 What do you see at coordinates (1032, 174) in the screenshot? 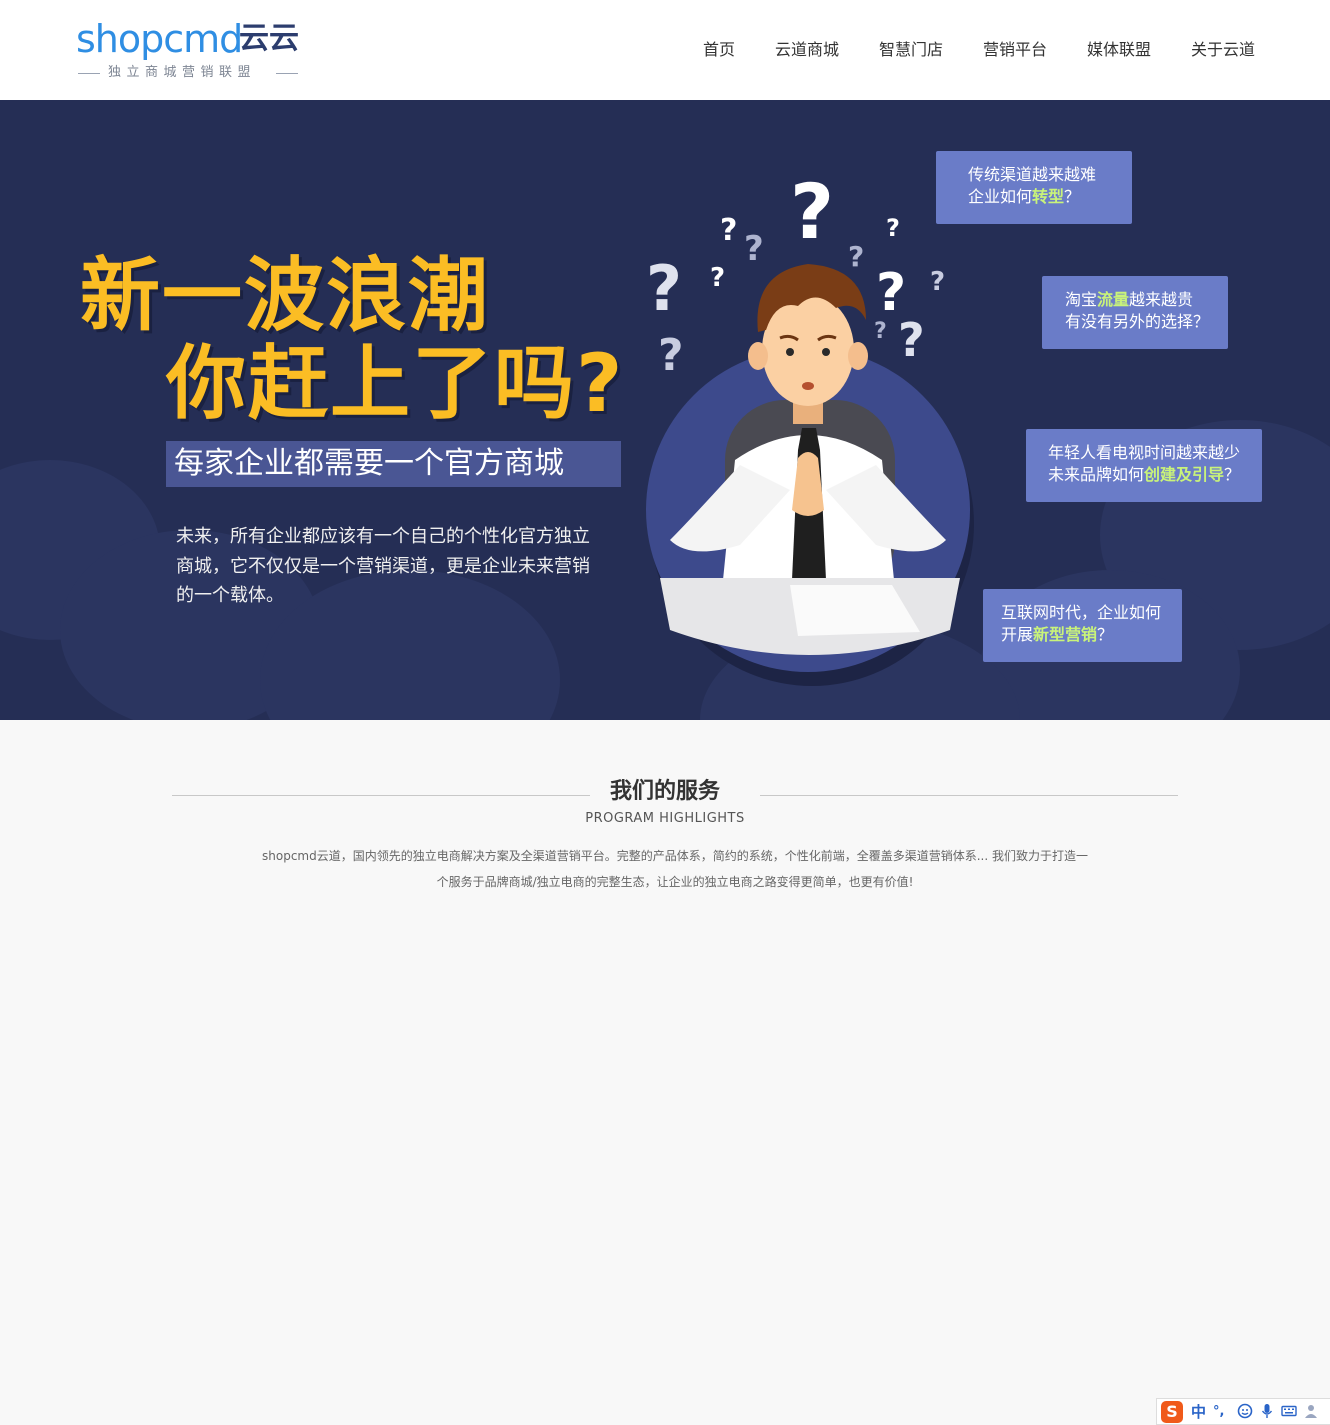
I see `bubble-line: 传统渠道越来越难` at bounding box center [1032, 174].